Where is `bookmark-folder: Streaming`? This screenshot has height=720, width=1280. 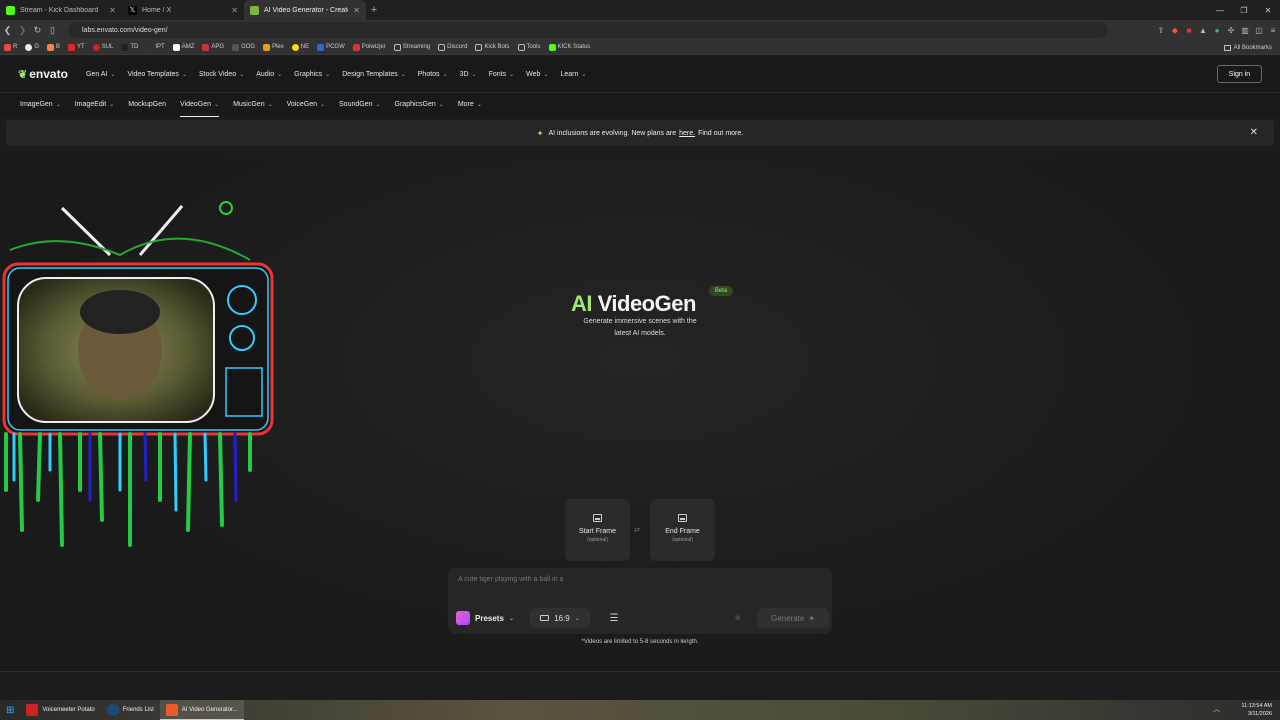
bookmark-folder: Streaming is located at coordinates (411, 47).